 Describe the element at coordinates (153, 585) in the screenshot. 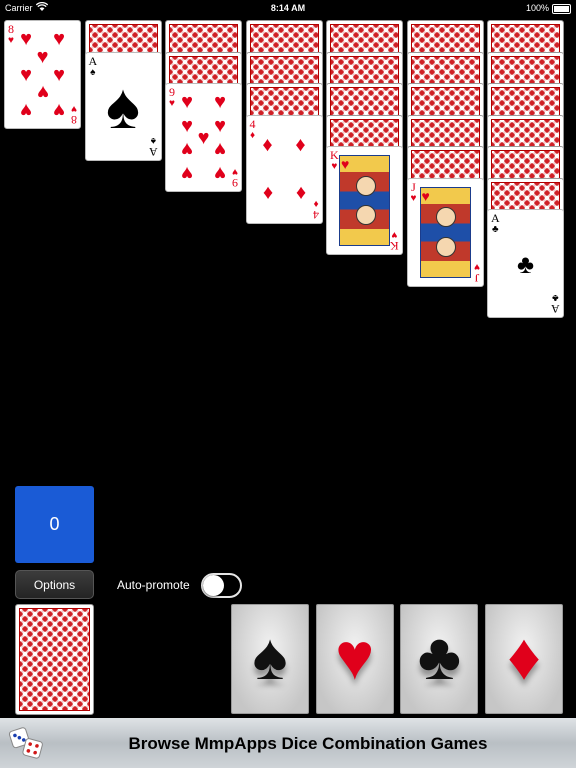

I see `auto-promote-label: Auto-promote` at that location.